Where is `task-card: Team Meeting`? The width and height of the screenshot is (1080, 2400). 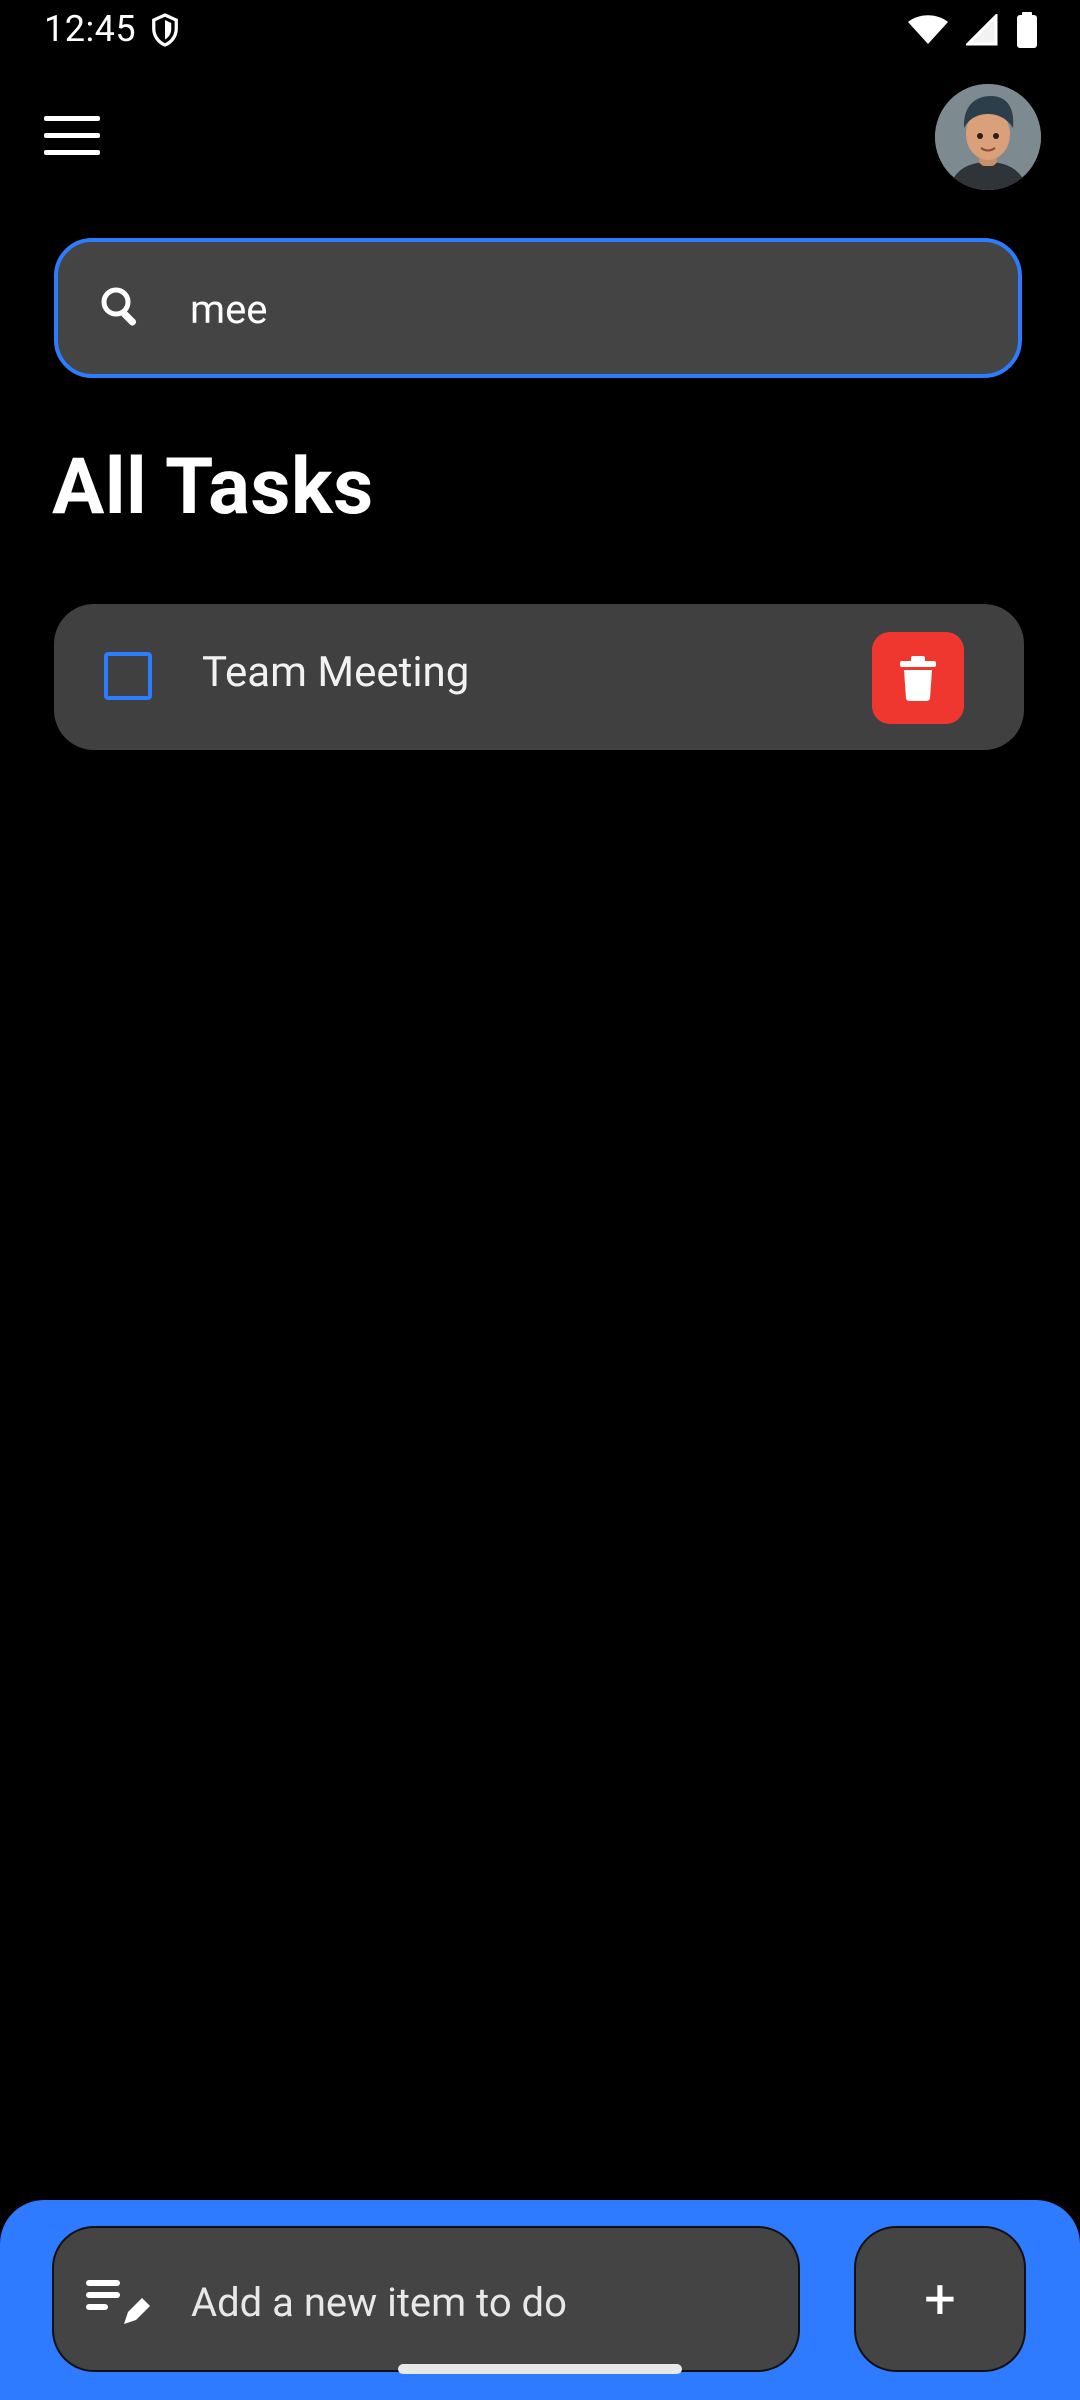
task-card: Team Meeting is located at coordinates (539, 677).